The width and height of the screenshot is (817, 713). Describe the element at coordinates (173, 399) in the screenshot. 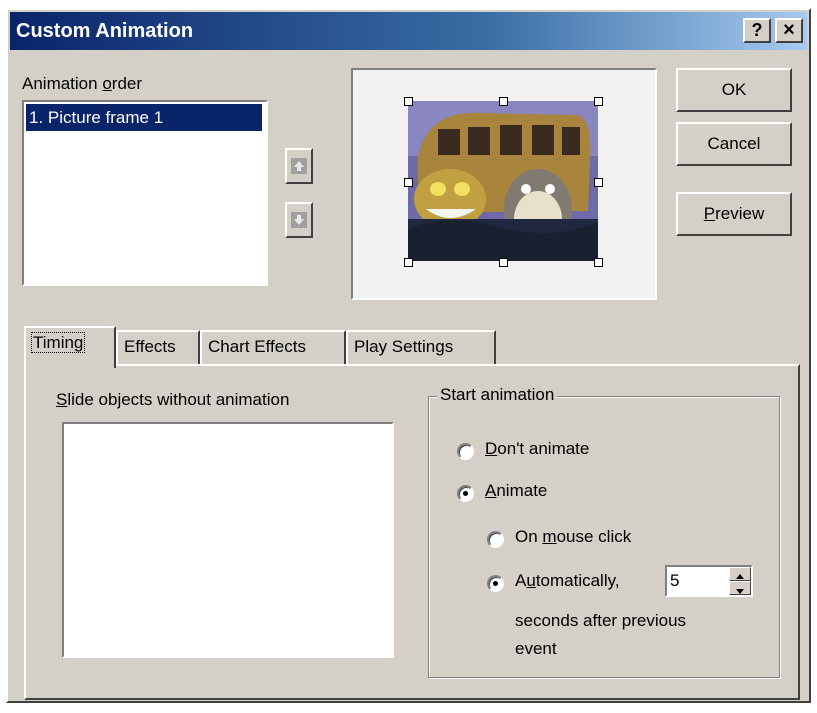

I see `slide-objects-label: Slide objects without animation` at that location.